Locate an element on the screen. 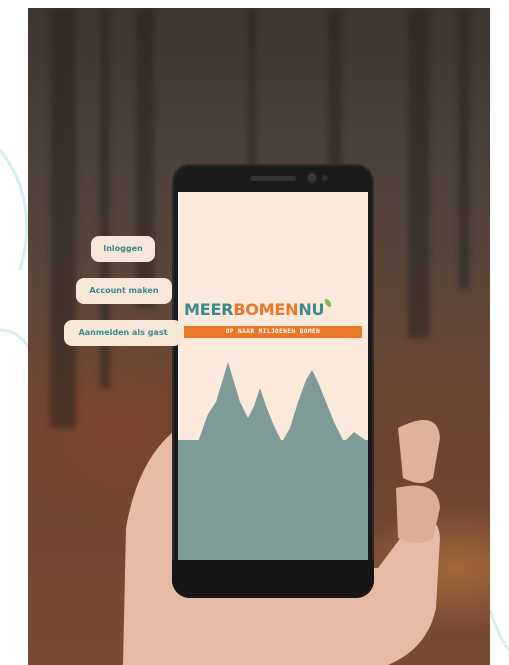 The image size is (509, 665). tree-silhouettes is located at coordinates (273, 407).